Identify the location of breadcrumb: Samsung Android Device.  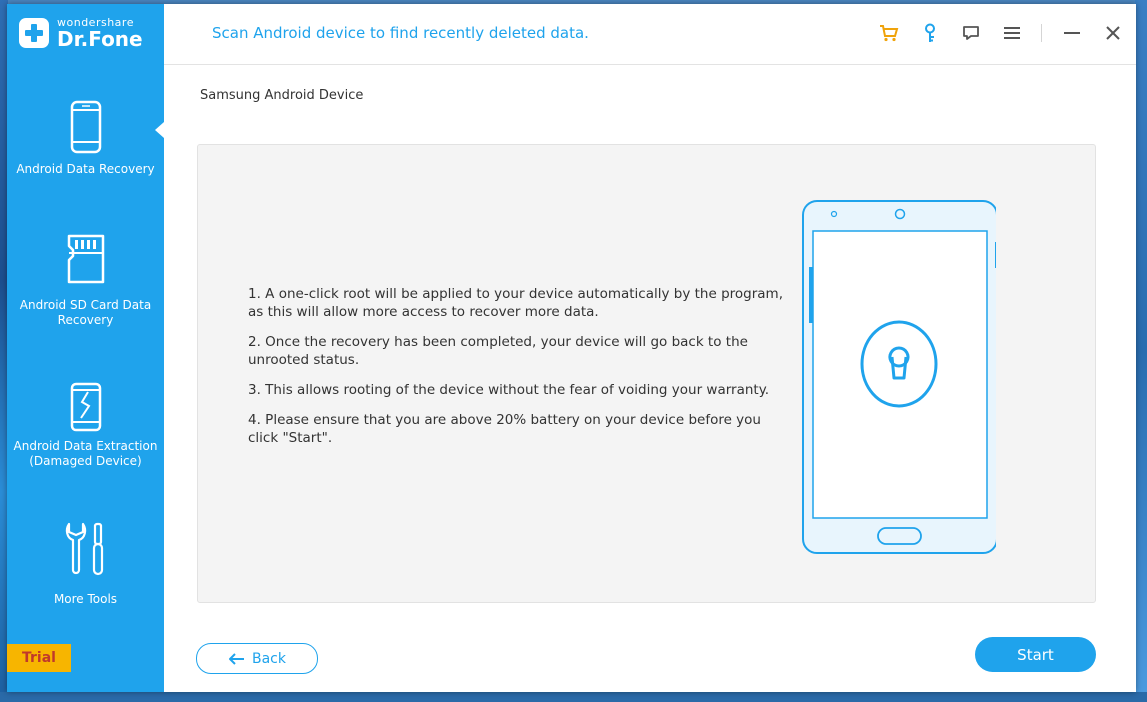
(282, 95).